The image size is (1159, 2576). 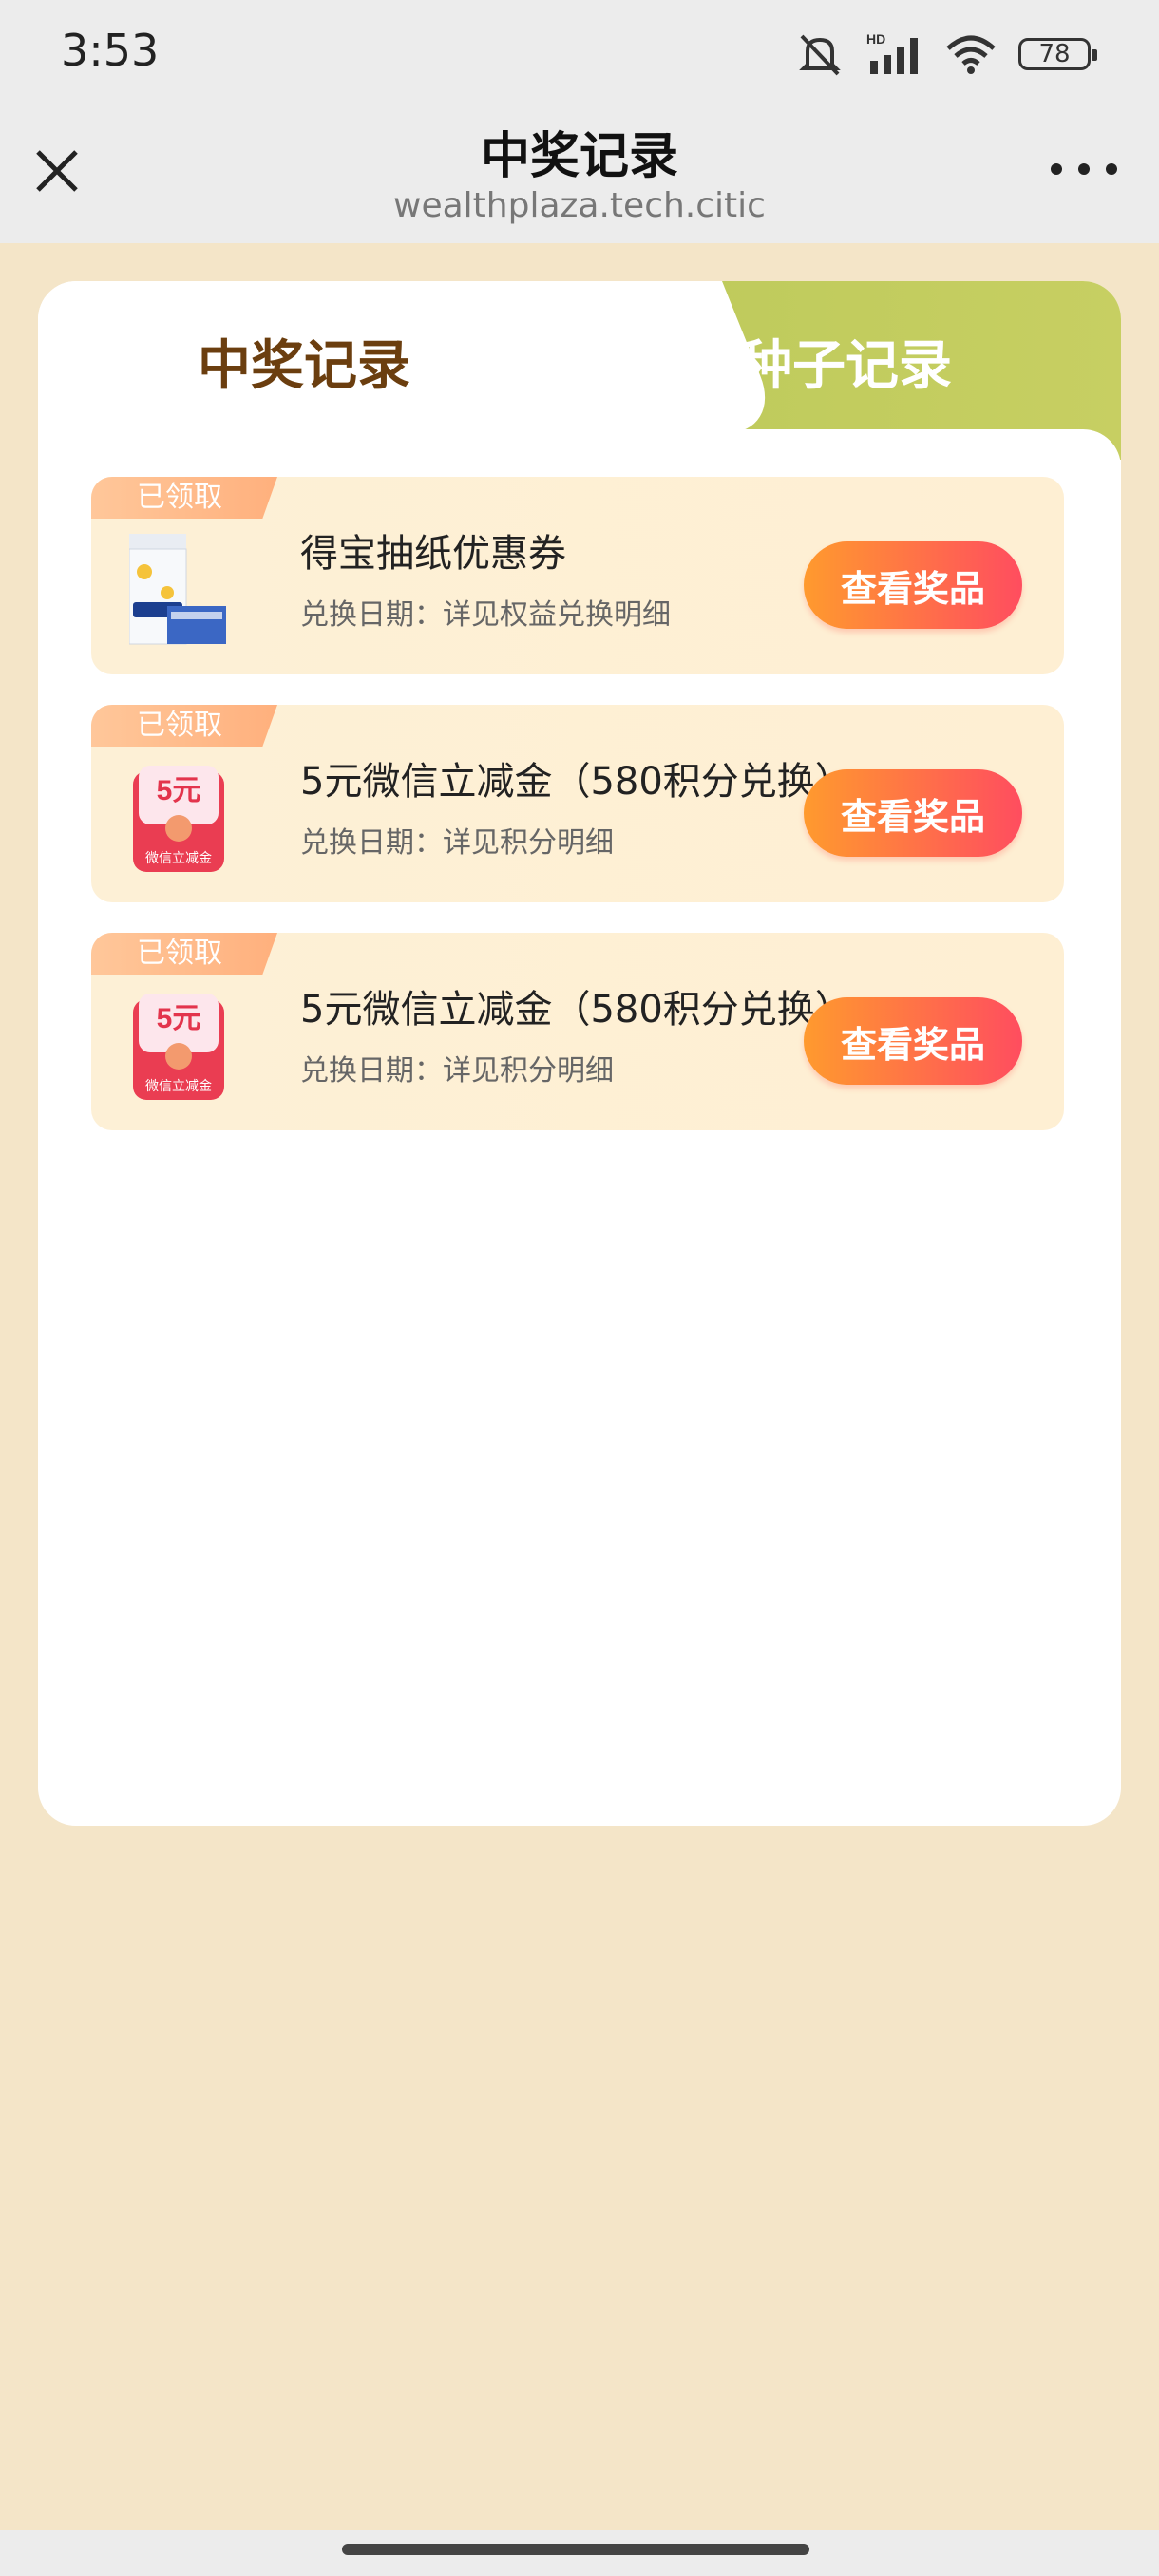 I want to click on network-label: HD, so click(x=875, y=39).